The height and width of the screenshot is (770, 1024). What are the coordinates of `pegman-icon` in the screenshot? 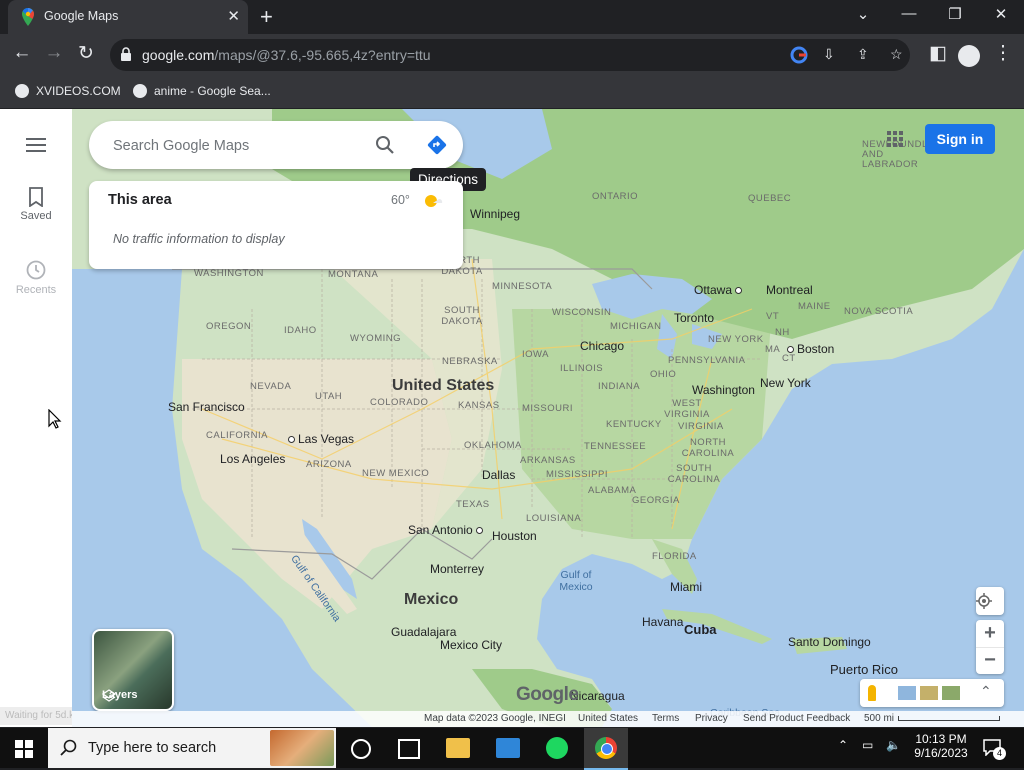 It's located at (872, 693).